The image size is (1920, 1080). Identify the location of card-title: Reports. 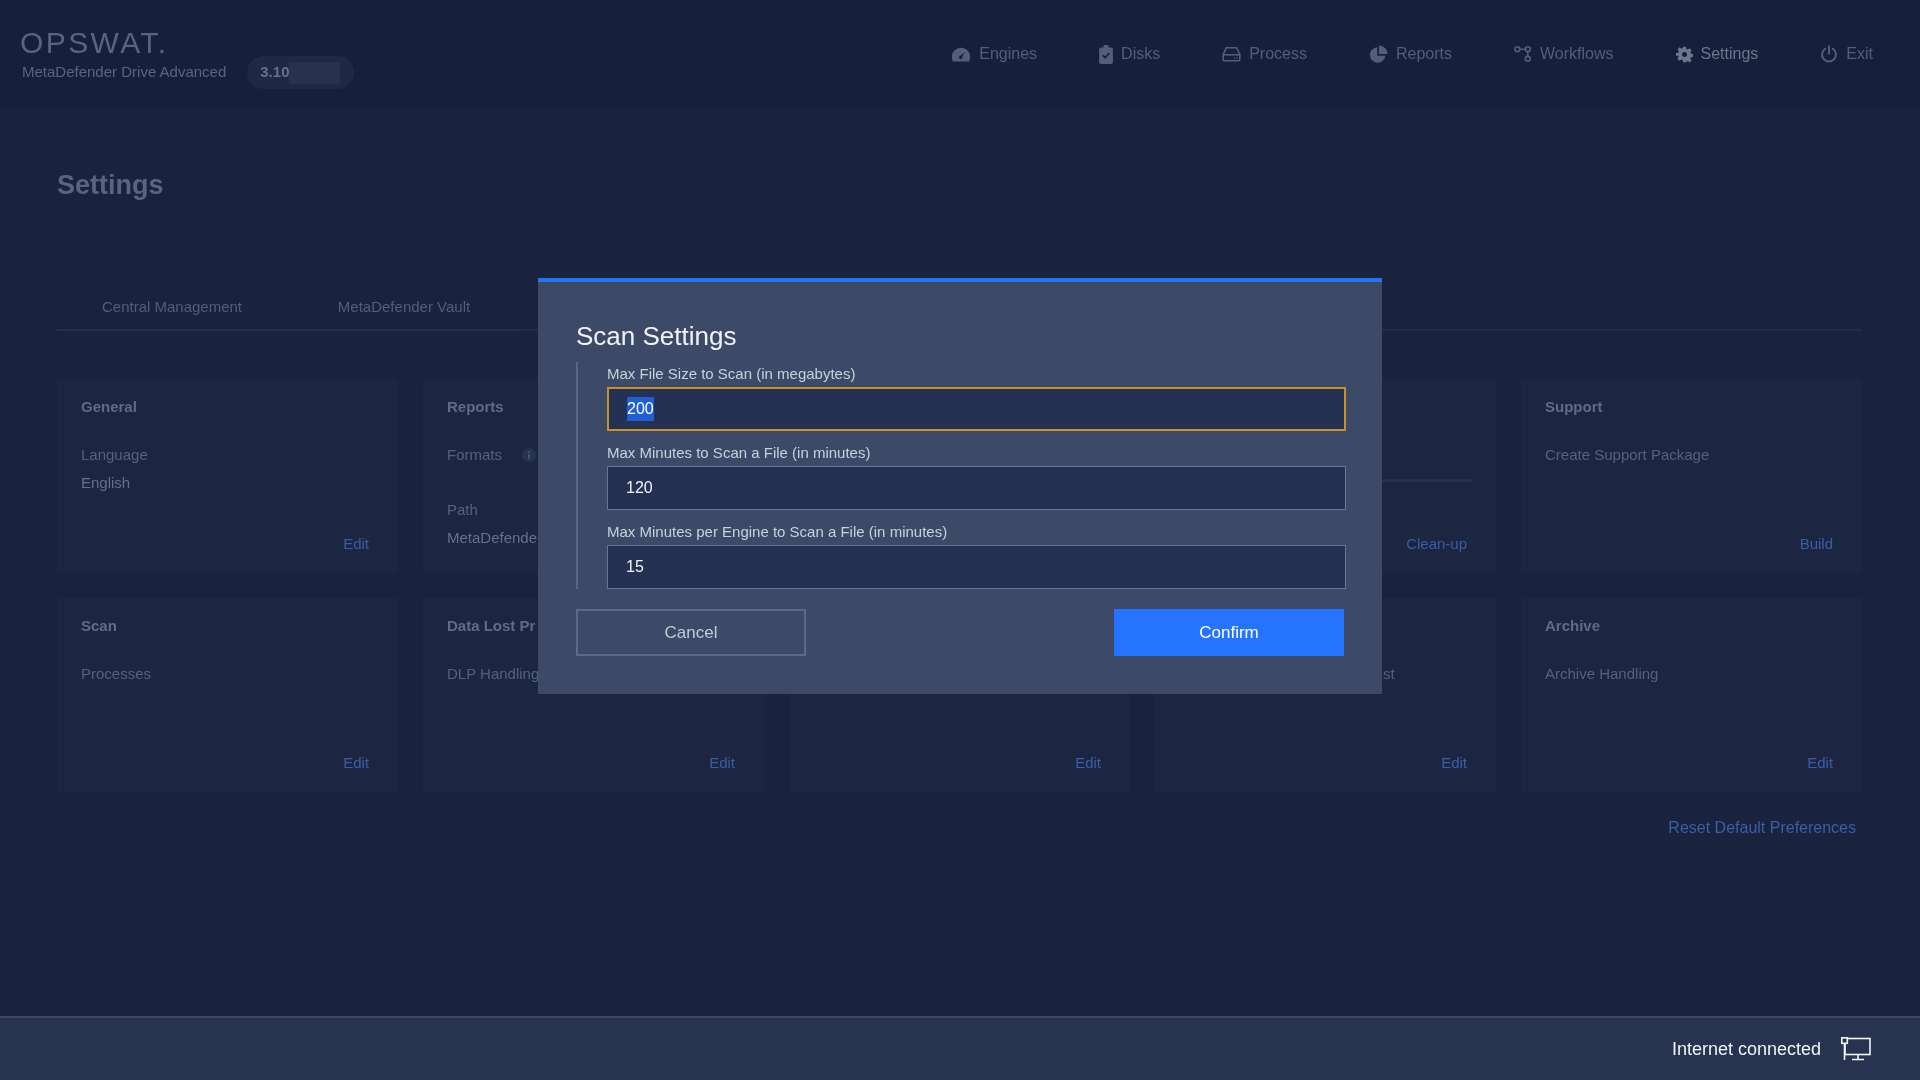
(475, 407).